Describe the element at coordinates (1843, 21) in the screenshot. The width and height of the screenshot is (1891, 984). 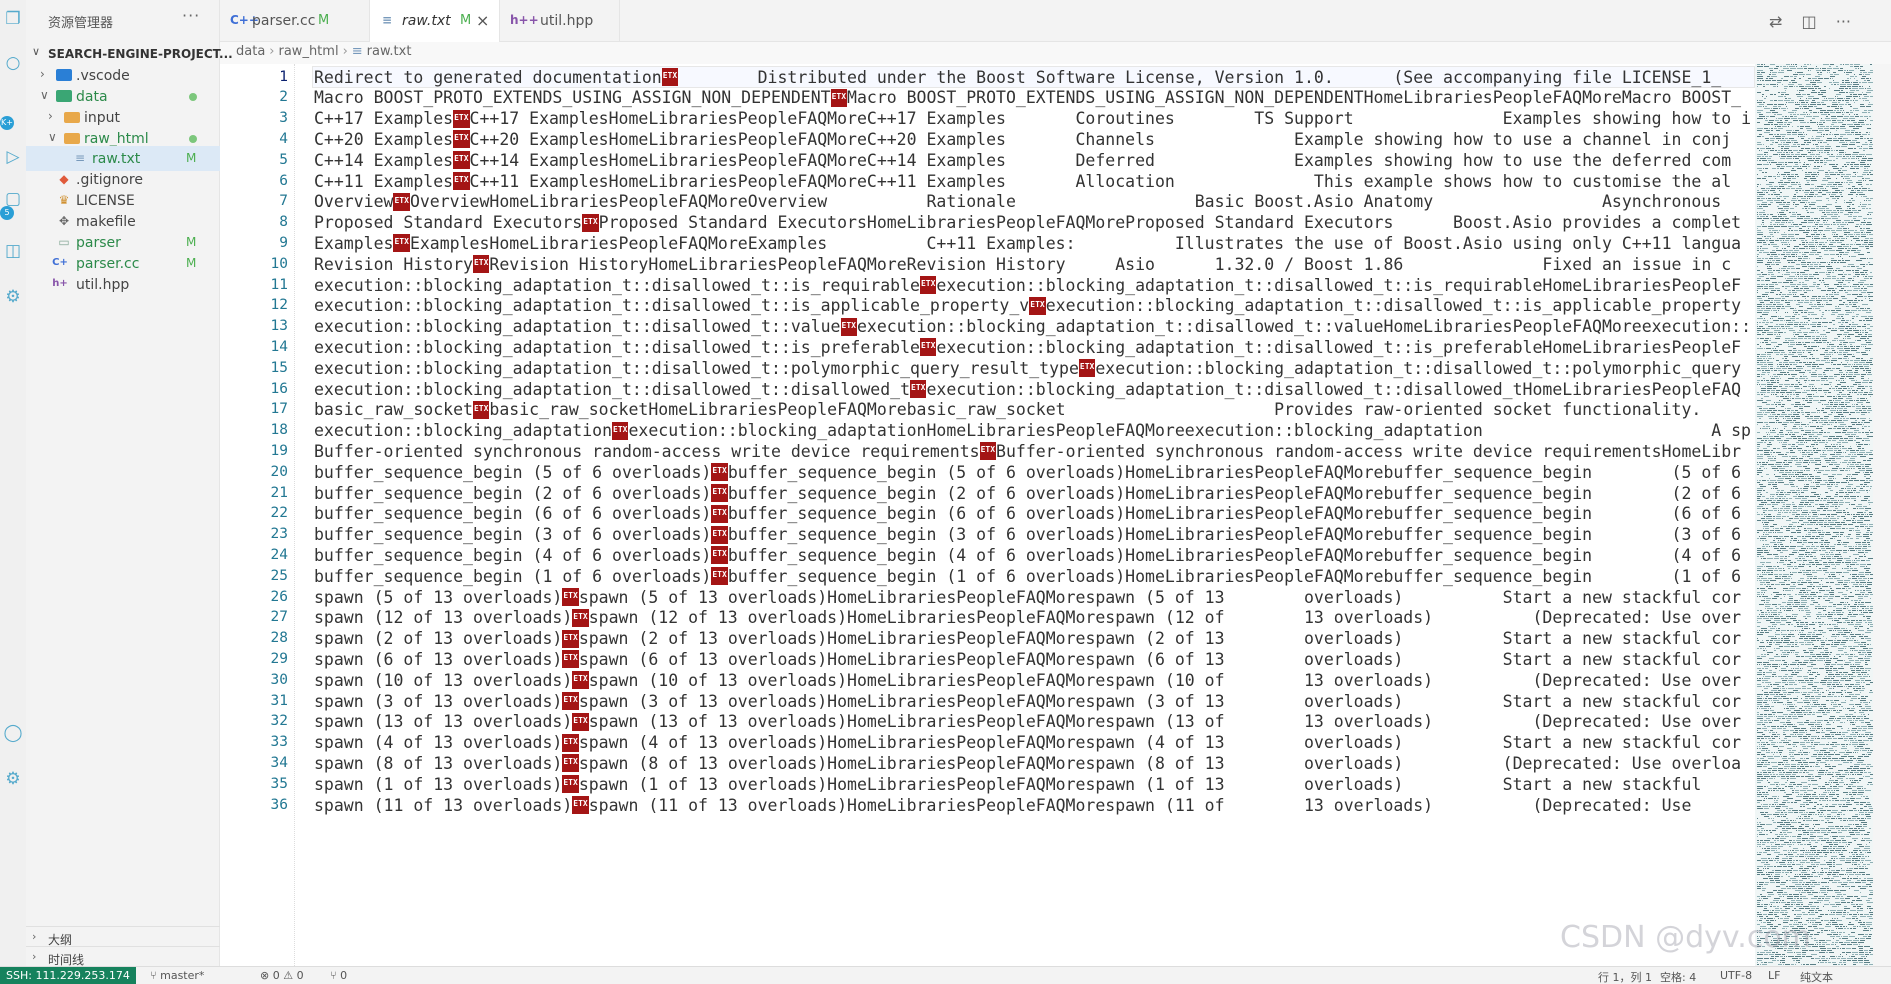
I see `more-actions-icon: ···` at that location.